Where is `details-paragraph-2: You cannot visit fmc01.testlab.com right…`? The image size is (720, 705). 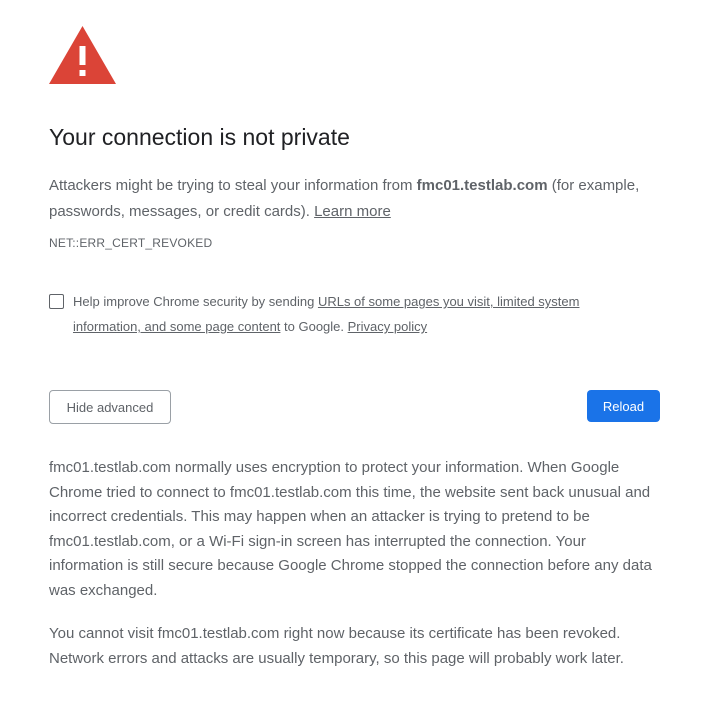 details-paragraph-2: You cannot visit fmc01.testlab.com right… is located at coordinates (336, 646).